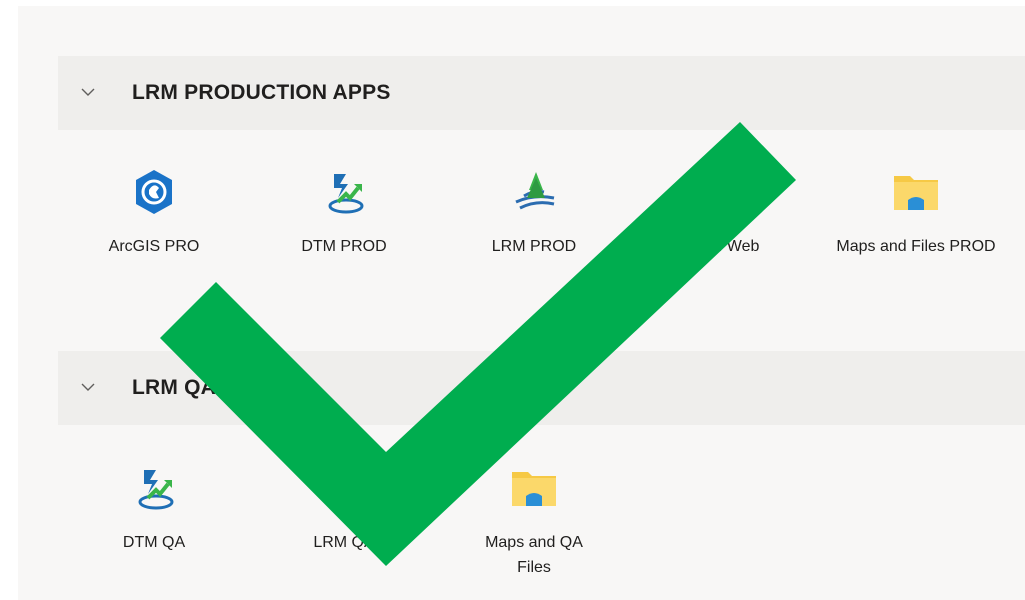  Describe the element at coordinates (154, 542) in the screenshot. I see `app-label: DTM QA` at that location.